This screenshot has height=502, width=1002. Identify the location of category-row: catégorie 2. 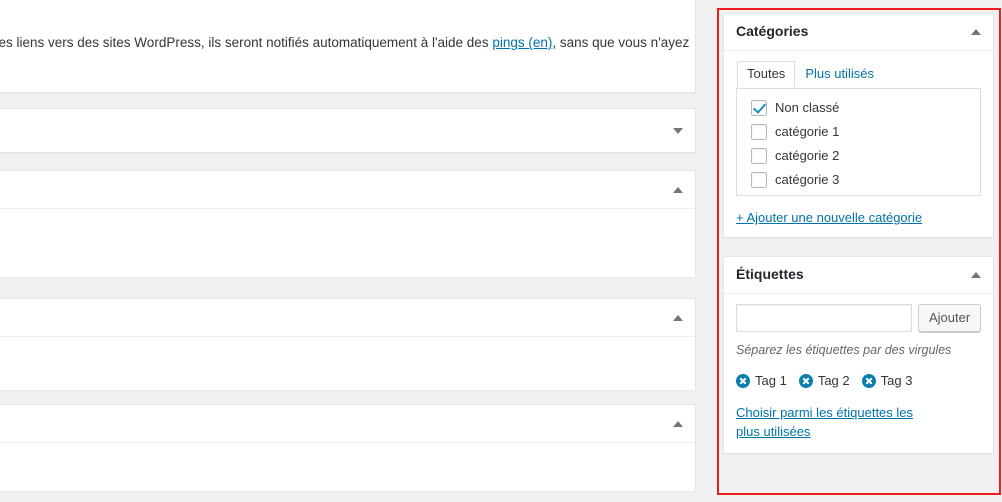
(862, 156).